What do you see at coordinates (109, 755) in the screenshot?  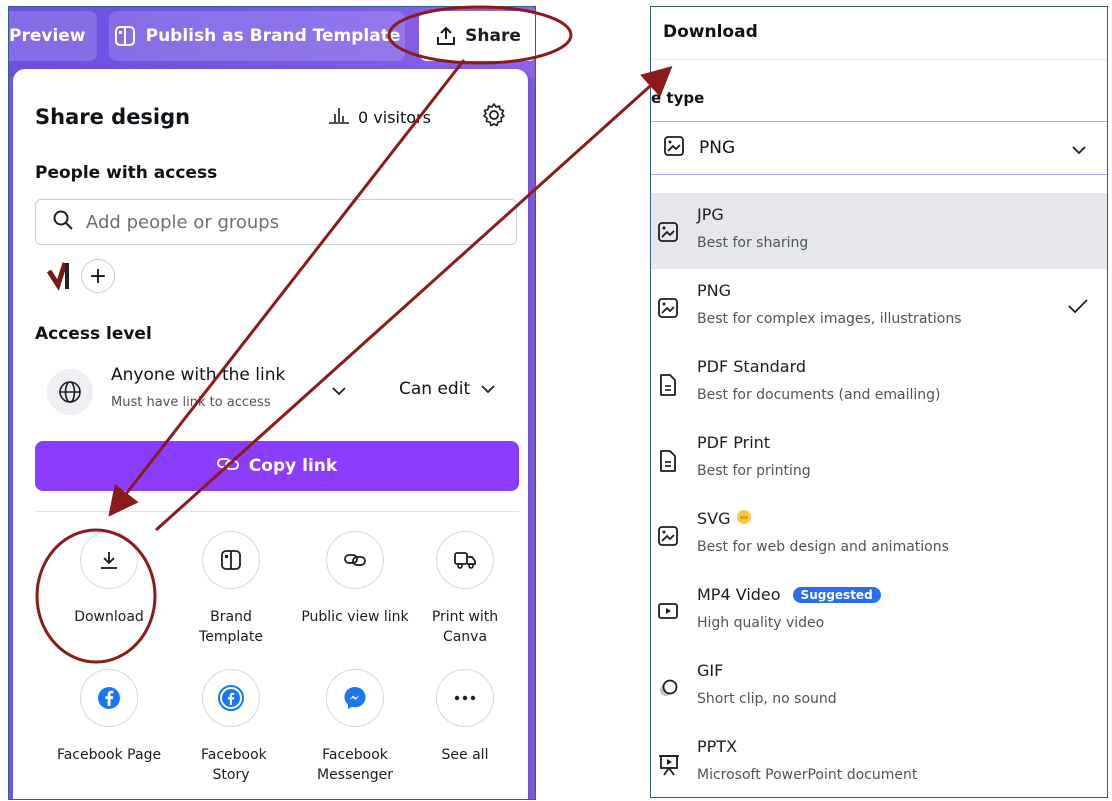 I see `action-label: Facebook Page` at bounding box center [109, 755].